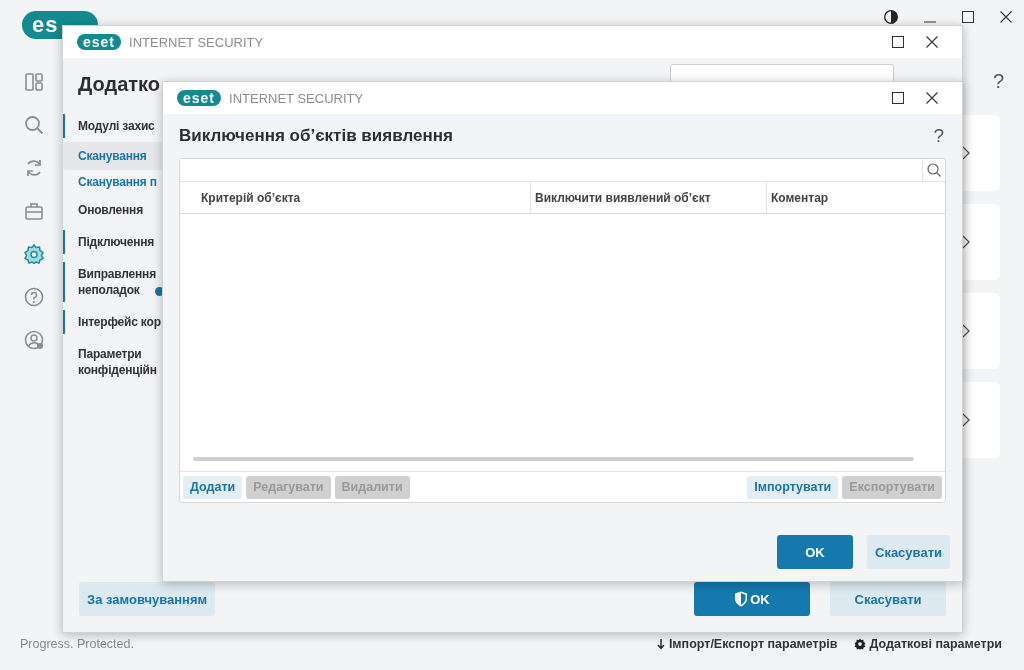  I want to click on page-heading: Додатко, so click(119, 84).